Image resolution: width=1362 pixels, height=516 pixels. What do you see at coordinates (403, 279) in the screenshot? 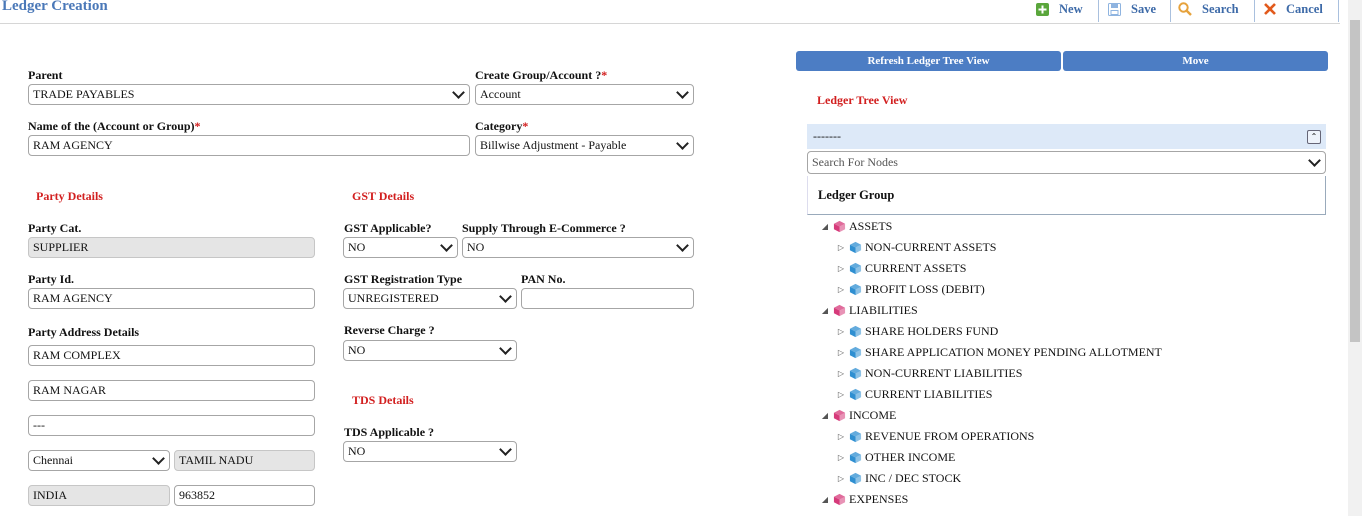
I see `gst-reg-type-label: GST Registration Type` at bounding box center [403, 279].